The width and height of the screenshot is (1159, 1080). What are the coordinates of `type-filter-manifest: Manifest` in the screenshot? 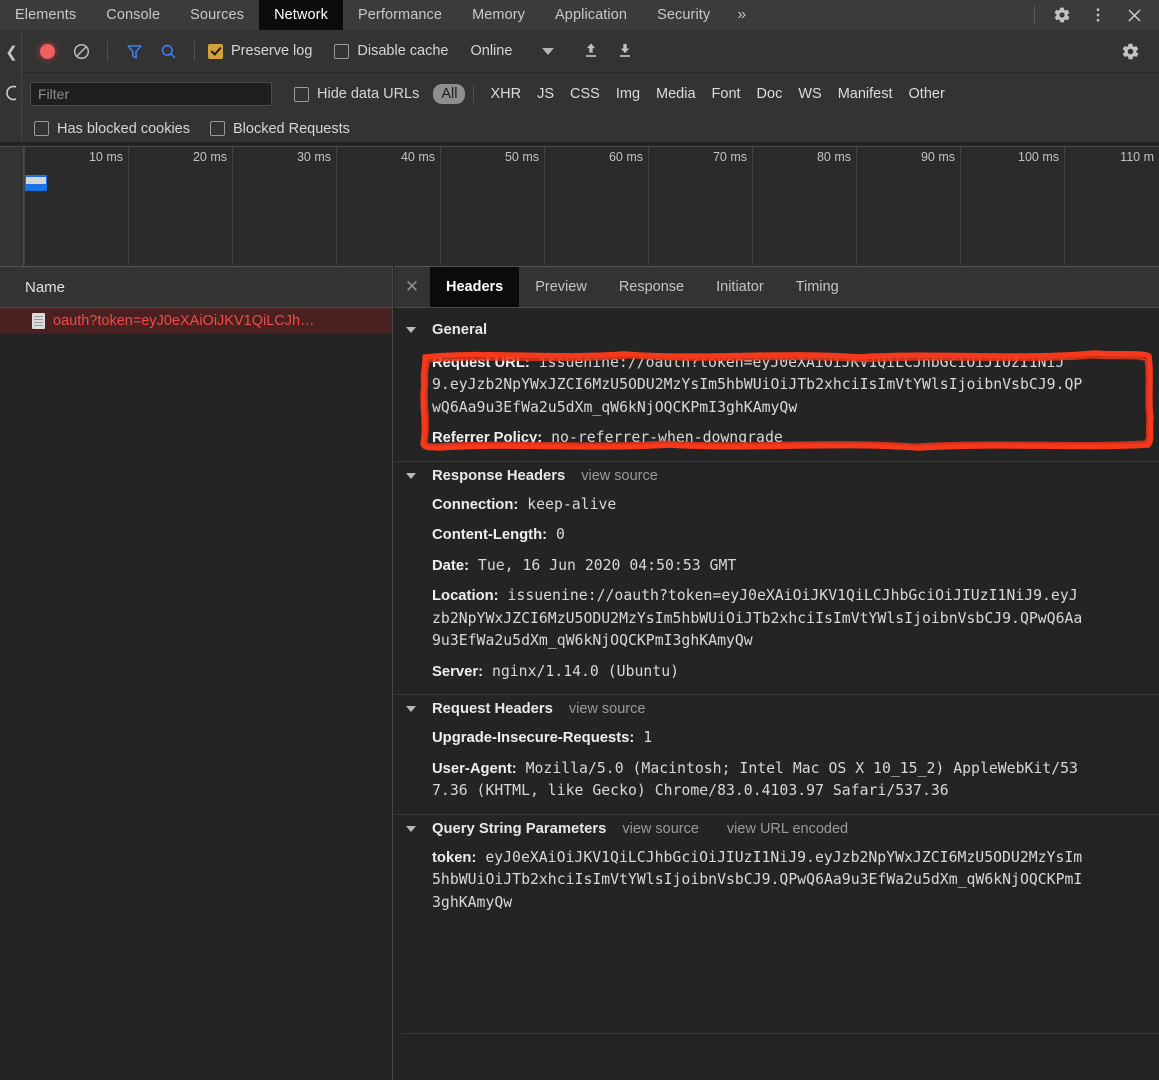 It's located at (865, 94).